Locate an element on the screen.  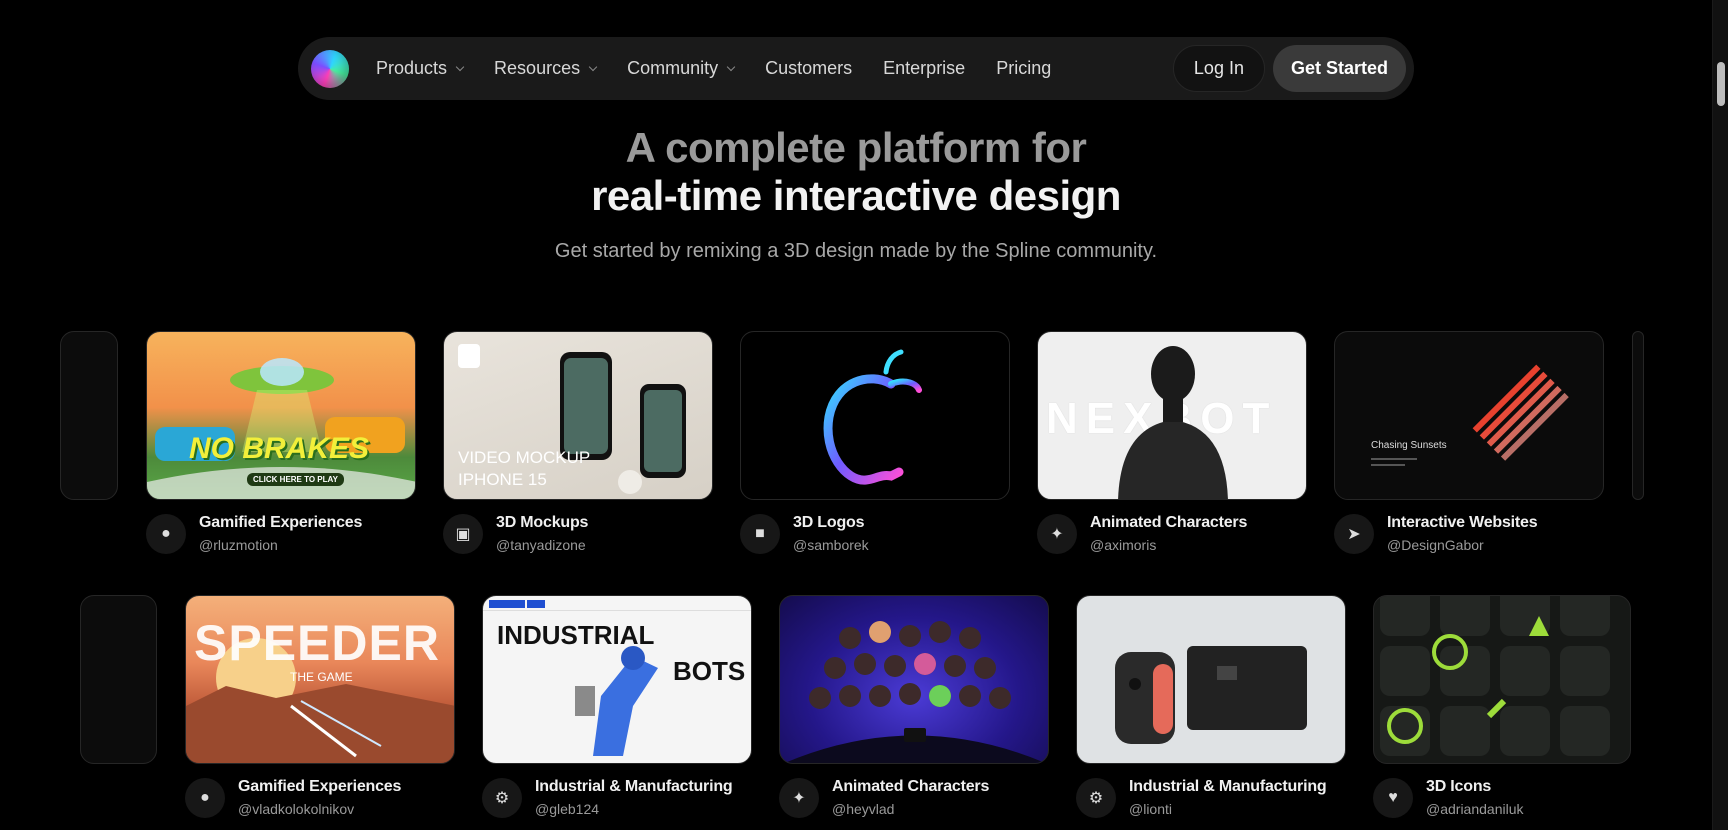
card-thumbnail: SPEEDER THE GAME is located at coordinates (320, 679).